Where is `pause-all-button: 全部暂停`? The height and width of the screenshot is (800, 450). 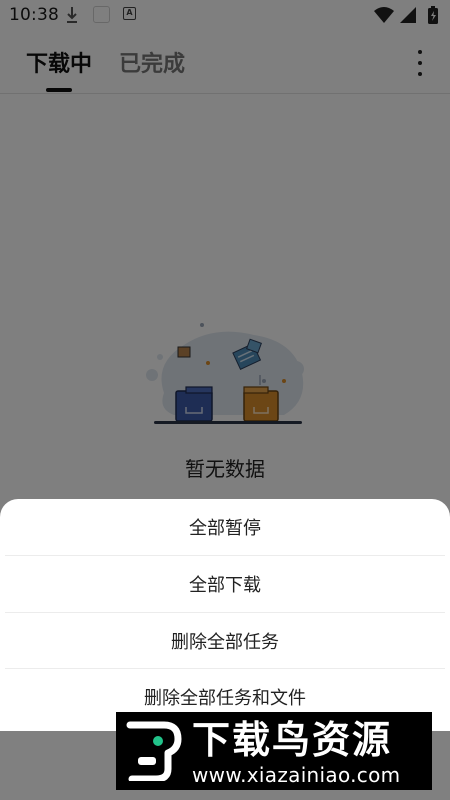 pause-all-button: 全部暂停 is located at coordinates (225, 527).